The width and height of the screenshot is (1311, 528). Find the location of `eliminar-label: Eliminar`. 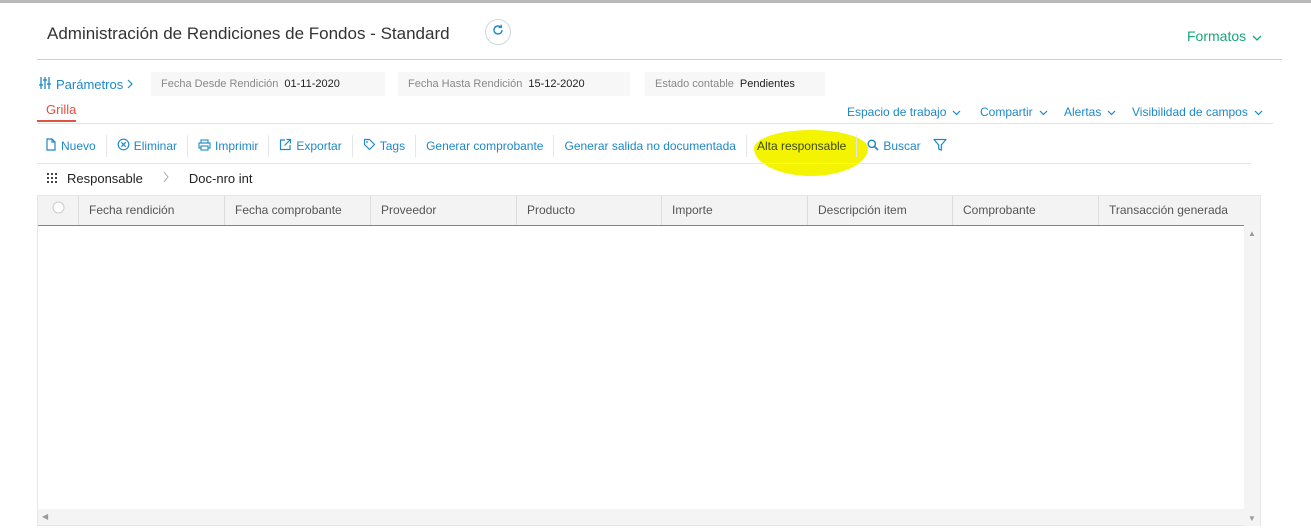

eliminar-label: Eliminar is located at coordinates (155, 146).